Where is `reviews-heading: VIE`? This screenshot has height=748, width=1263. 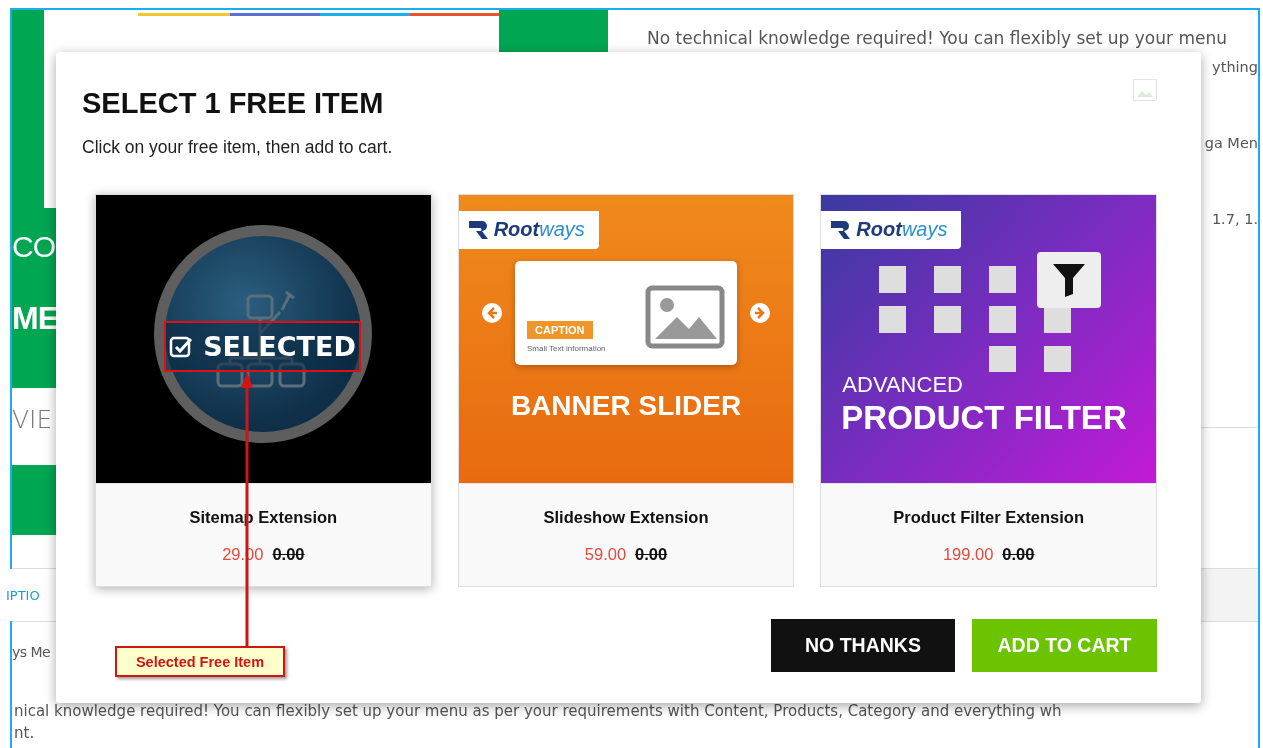 reviews-heading: VIE is located at coordinates (32, 420).